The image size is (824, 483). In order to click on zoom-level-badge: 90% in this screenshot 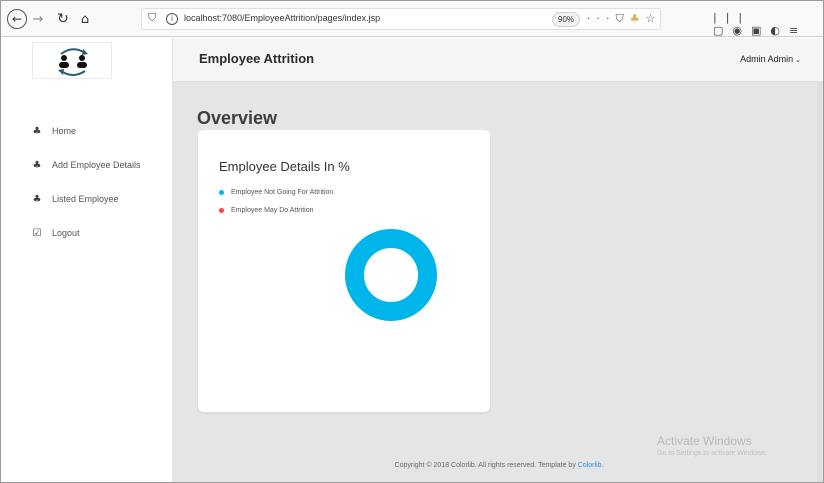, I will do `click(566, 19)`.